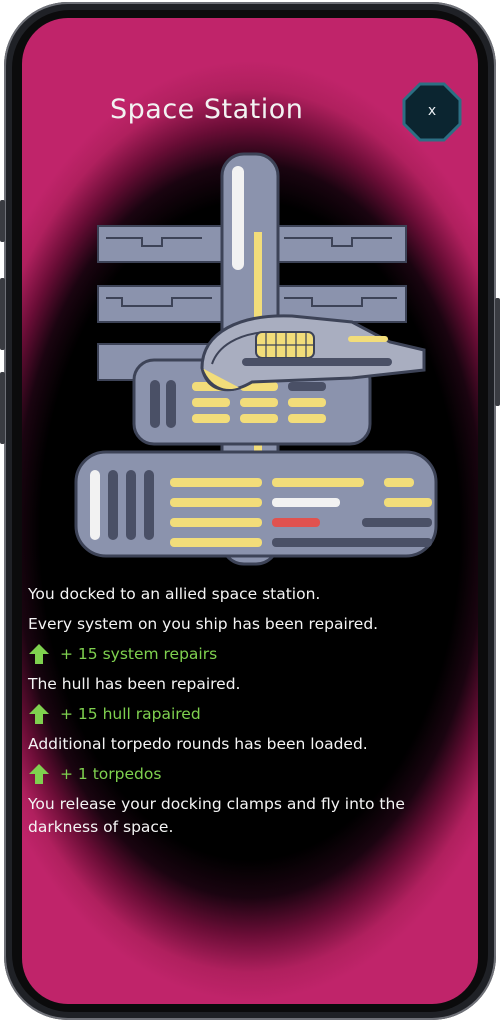  I want to click on warning-light, so click(296, 522).